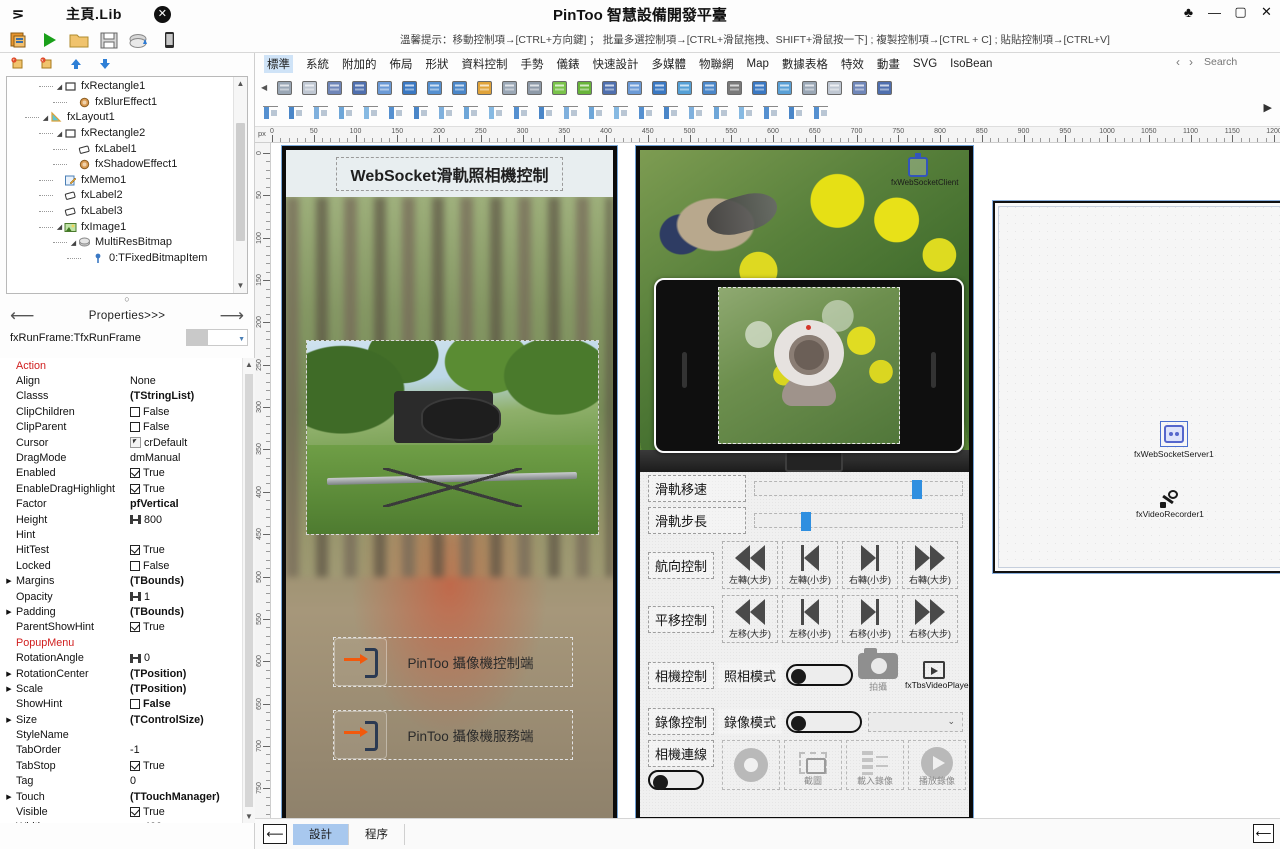 The height and width of the screenshot is (849, 1280). What do you see at coordinates (437, 64) in the screenshot?
I see `palette-tab-4: 形狀` at bounding box center [437, 64].